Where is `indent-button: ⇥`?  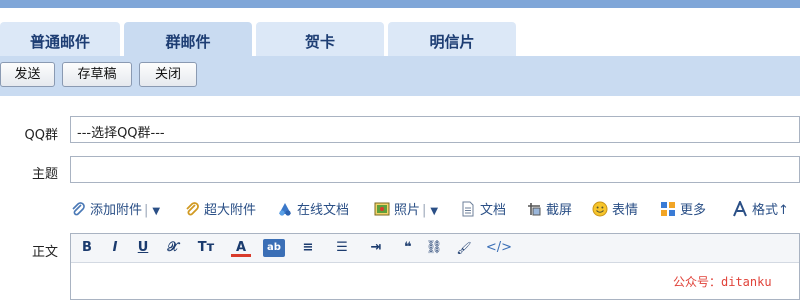
indent-button: ⇥ is located at coordinates (376, 248).